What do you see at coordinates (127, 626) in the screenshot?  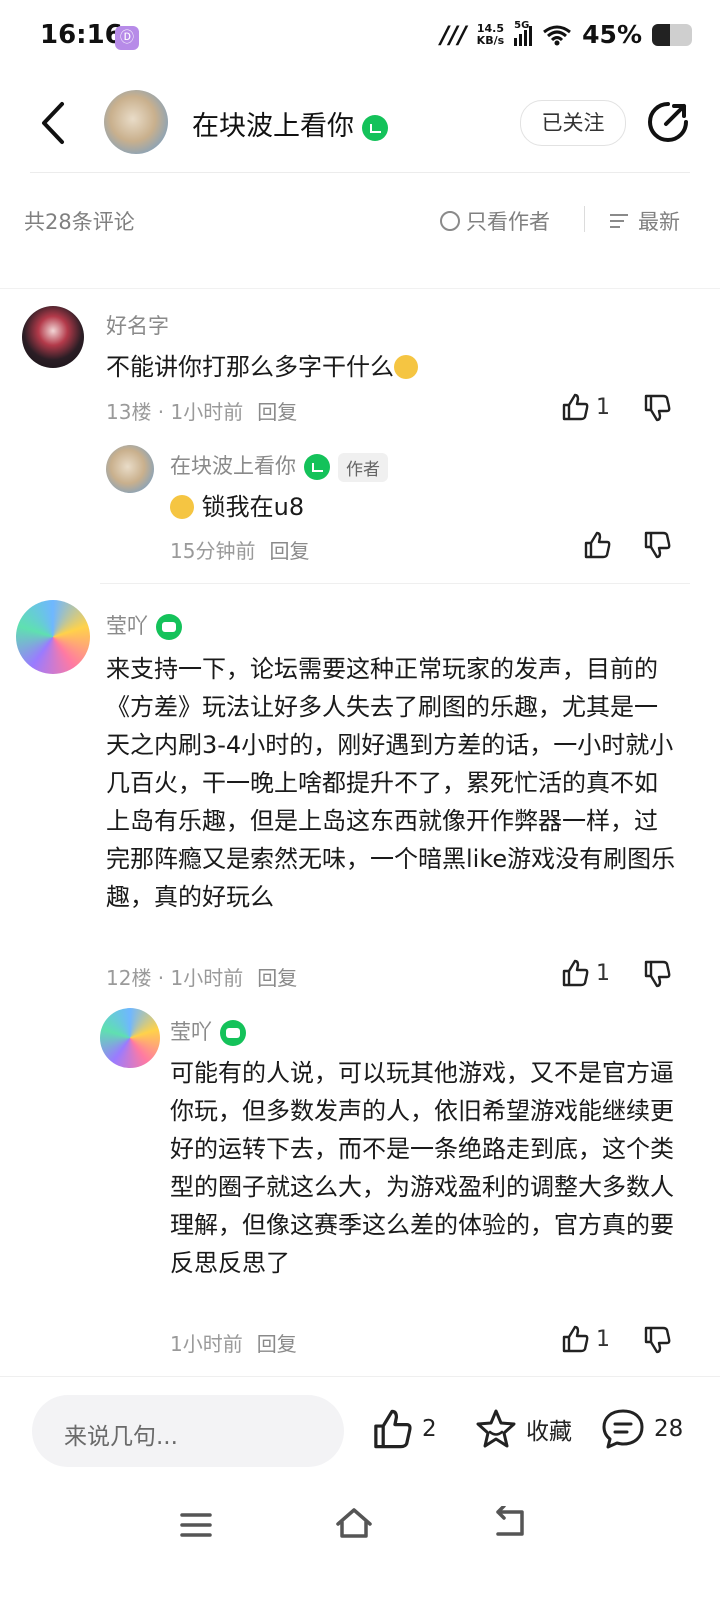 I see `commenter-name: 莹吖` at bounding box center [127, 626].